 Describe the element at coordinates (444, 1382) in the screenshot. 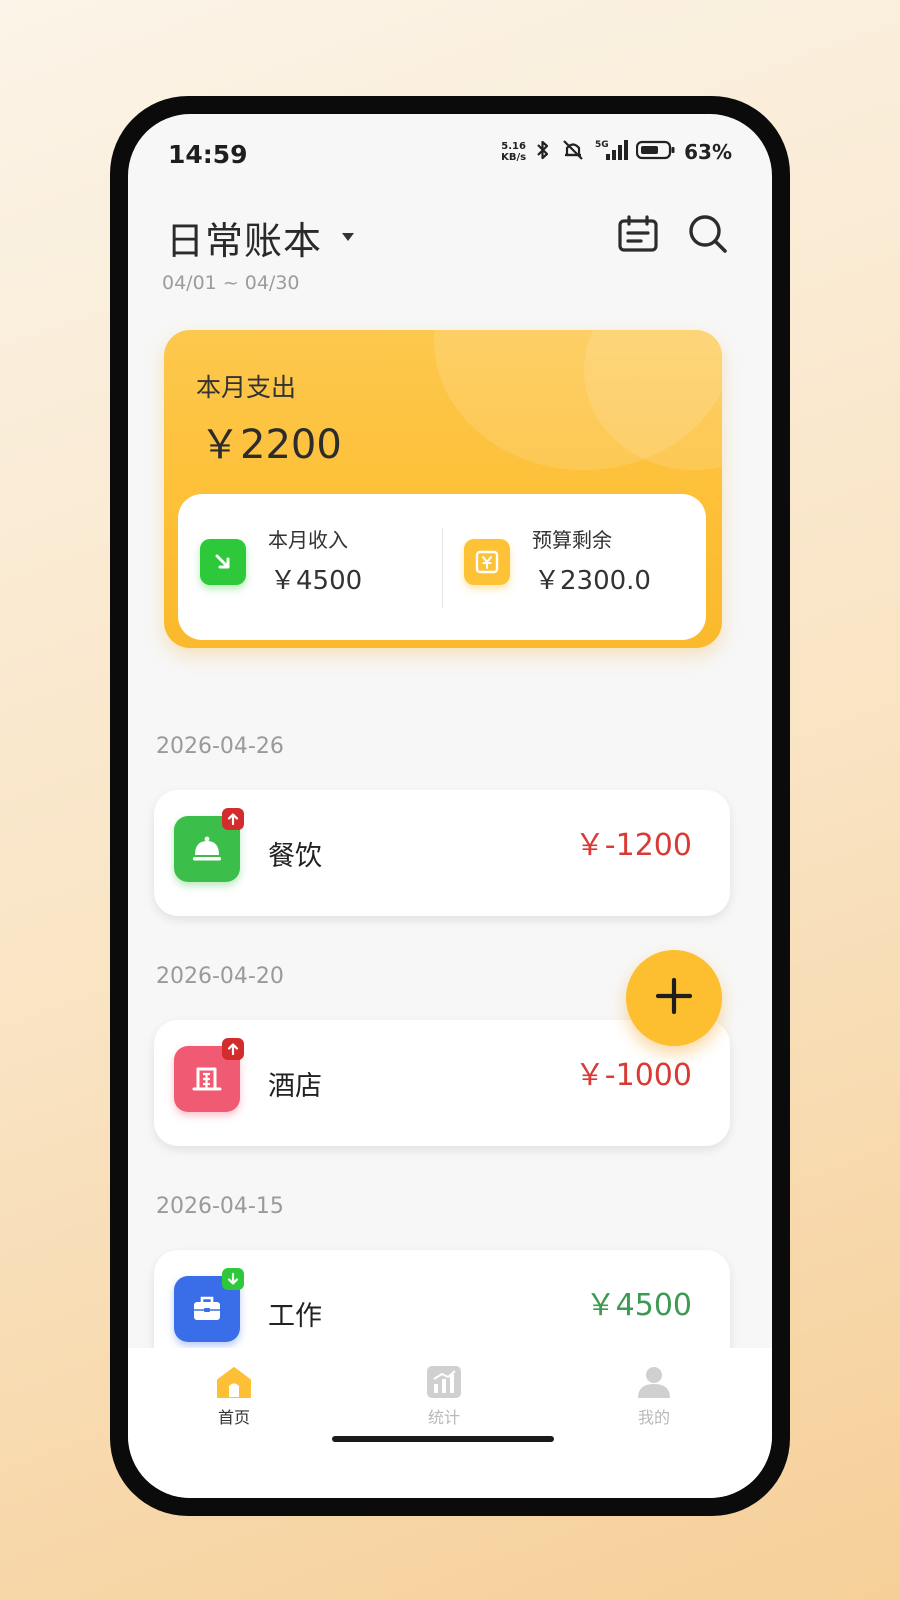

I see `stats-icon` at that location.